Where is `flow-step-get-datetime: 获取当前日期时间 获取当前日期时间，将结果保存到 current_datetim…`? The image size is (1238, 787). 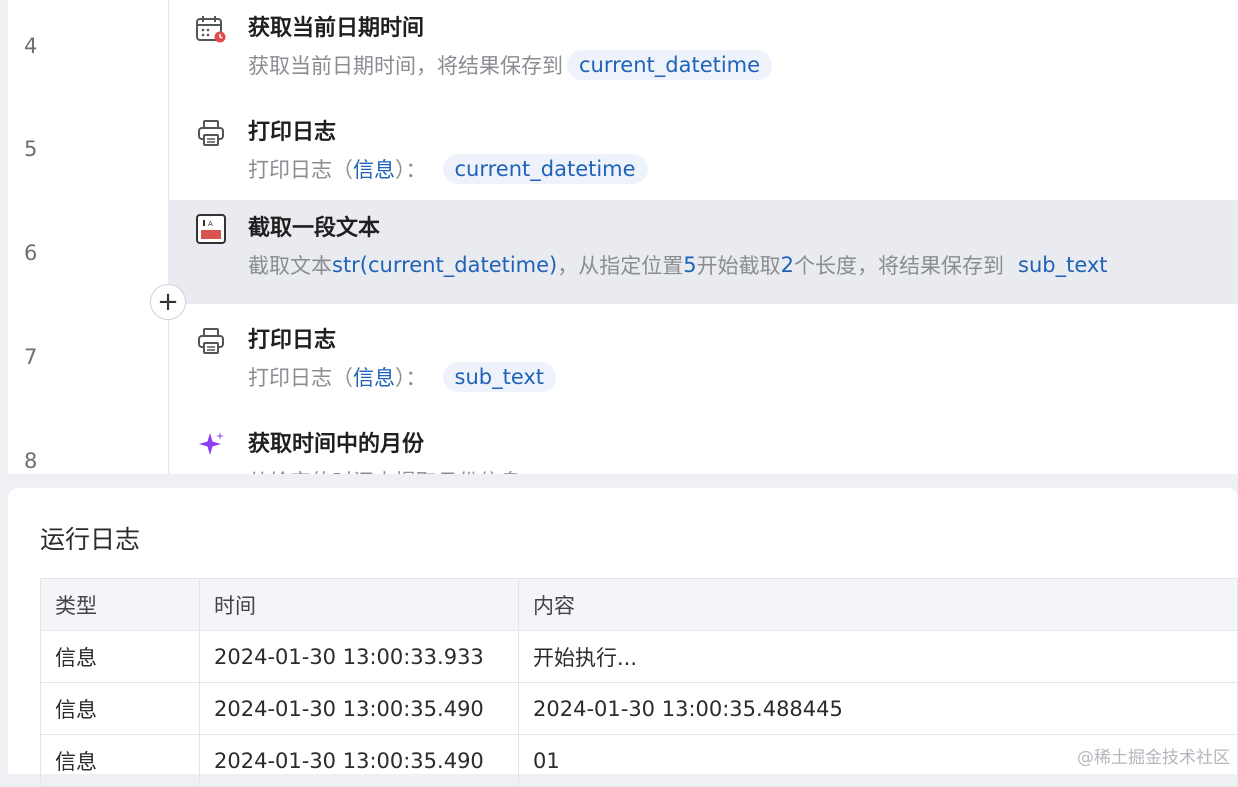
flow-step-get-datetime: 获取当前日期时间 获取当前日期时间，将结果保存到 current_datetim… is located at coordinates (703, 52).